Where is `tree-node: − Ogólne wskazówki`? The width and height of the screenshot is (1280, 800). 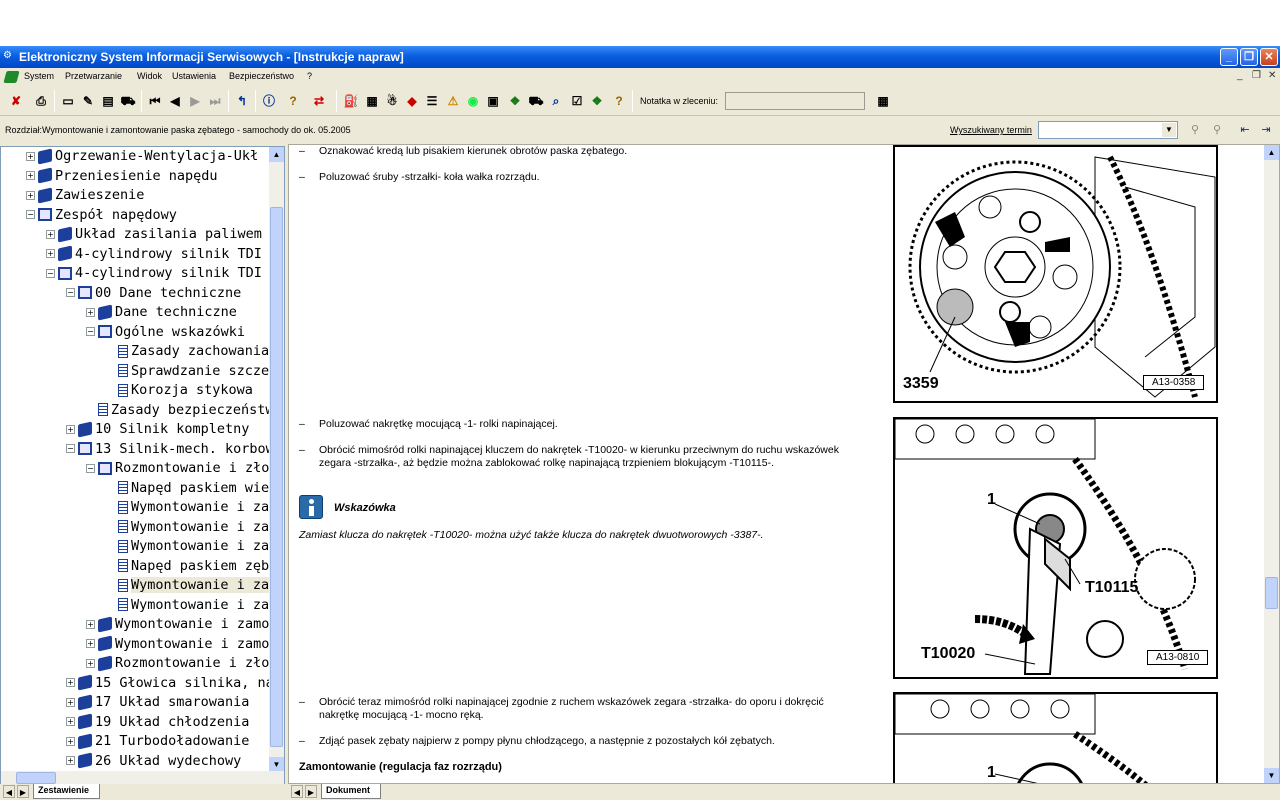
tree-node: − Ogólne wskazówki is located at coordinates (165, 332).